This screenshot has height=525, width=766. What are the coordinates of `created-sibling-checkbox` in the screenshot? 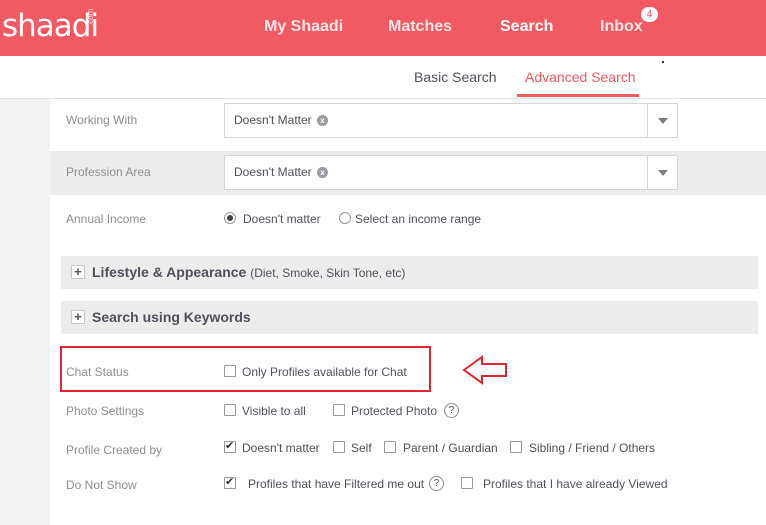 It's located at (516, 447).